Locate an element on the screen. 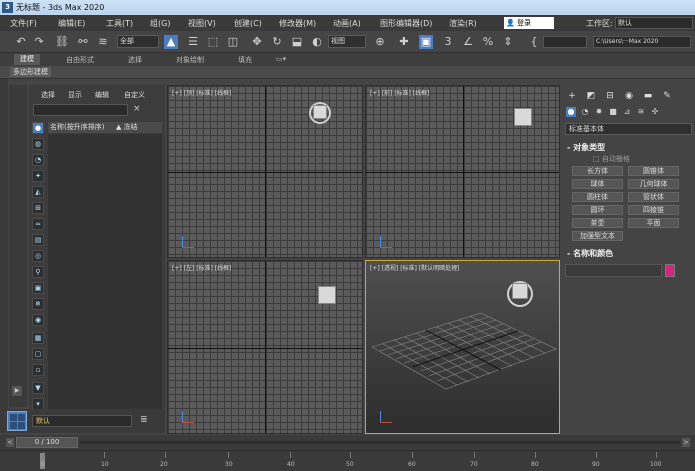  time-slider-thumb: 0 / 100 is located at coordinates (47, 442).